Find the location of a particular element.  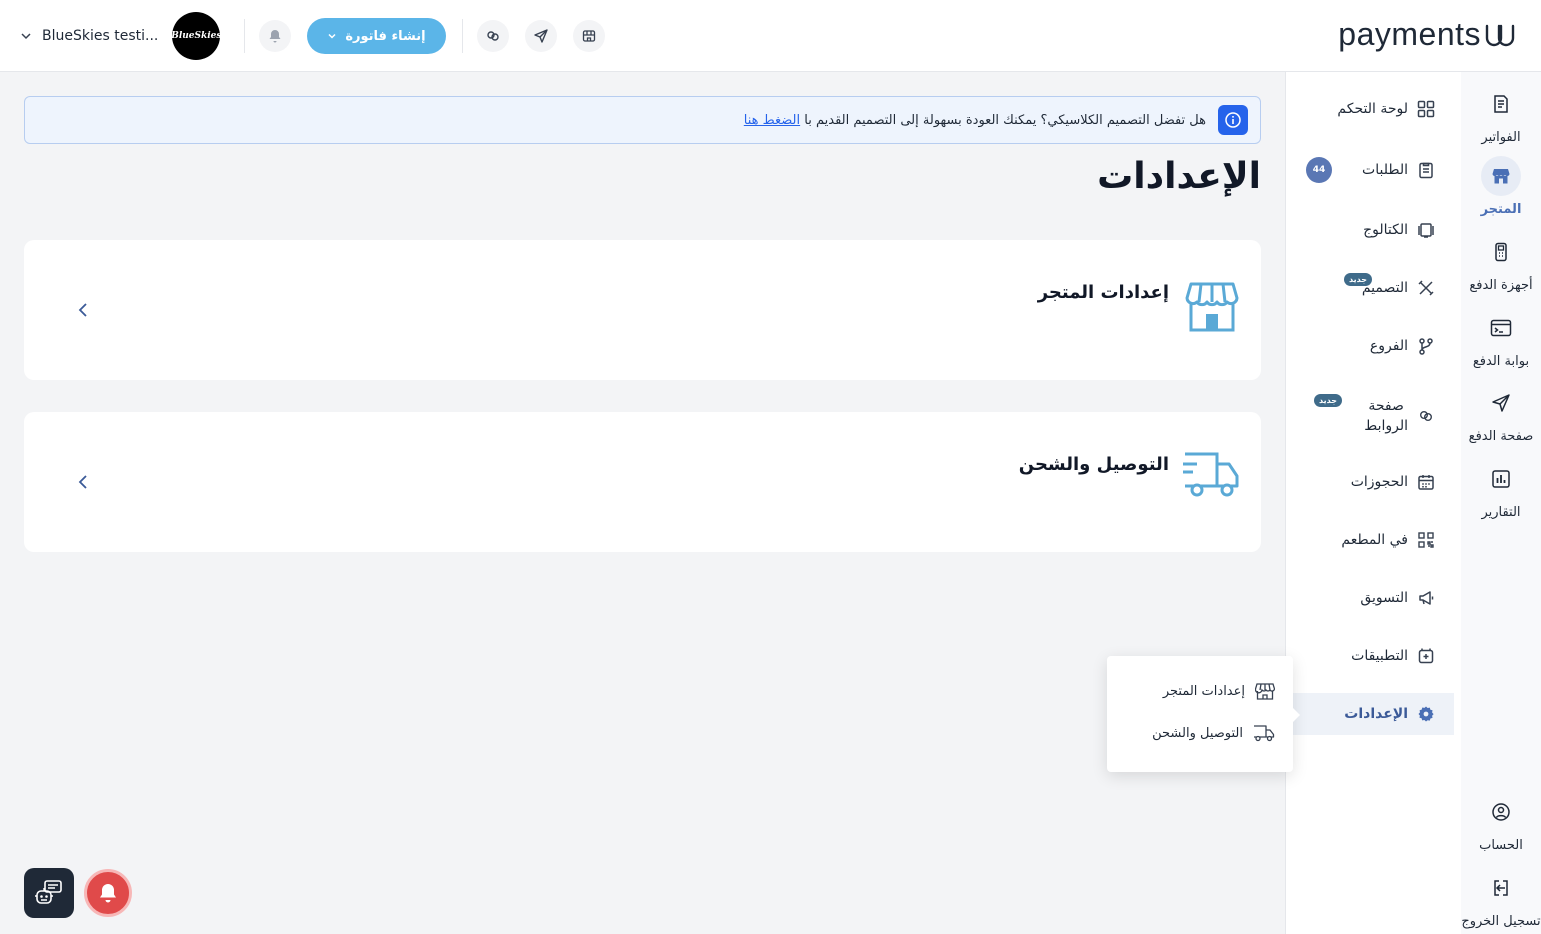

chatbot-button is located at coordinates (49, 893).